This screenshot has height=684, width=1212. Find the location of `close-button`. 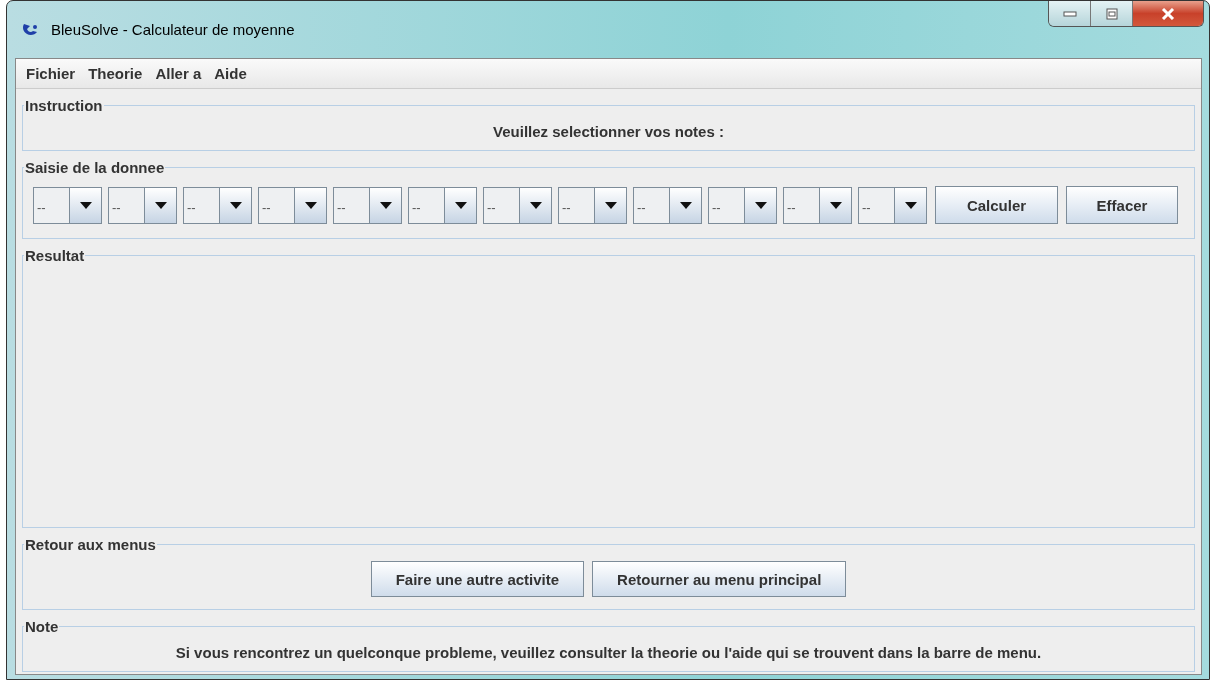

close-button is located at coordinates (1168, 13).